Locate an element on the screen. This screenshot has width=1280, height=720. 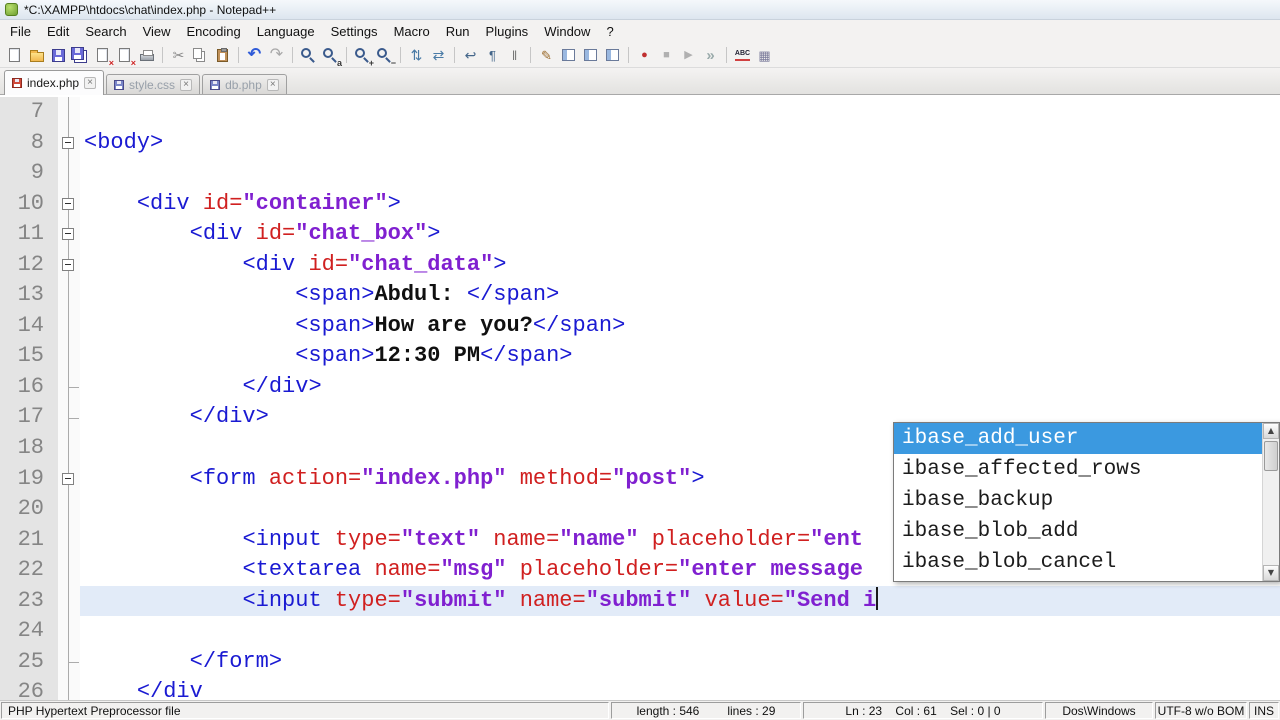
redo-icon: ↷ is located at coordinates (276, 55).